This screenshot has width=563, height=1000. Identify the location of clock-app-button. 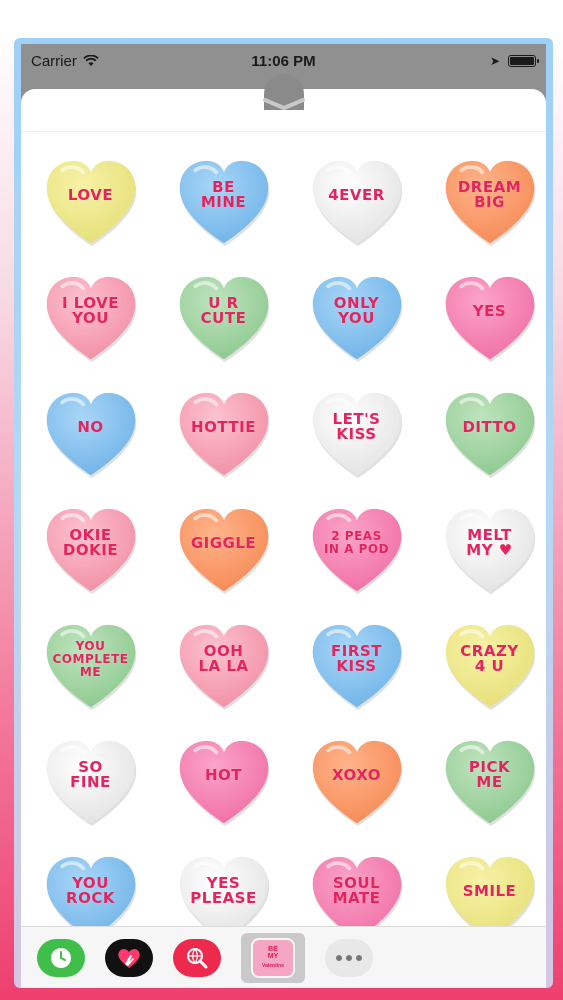
(61, 957).